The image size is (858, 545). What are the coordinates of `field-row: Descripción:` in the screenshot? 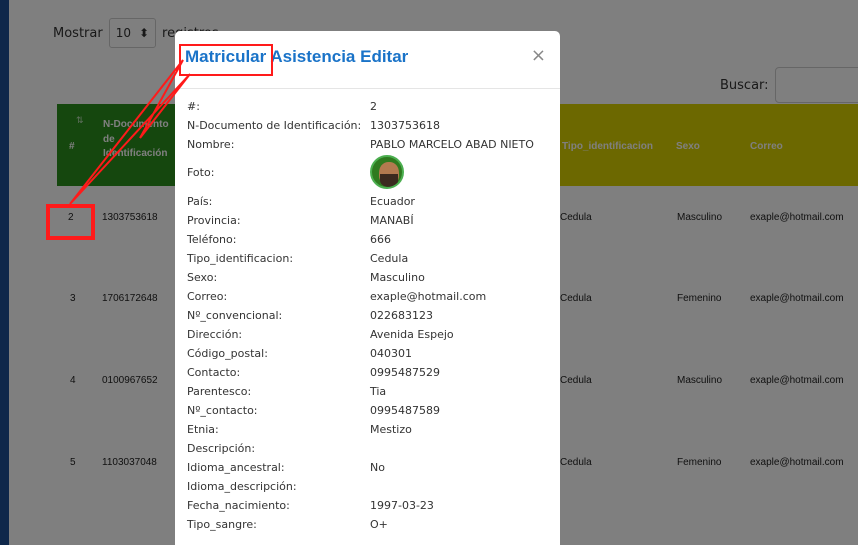 It's located at (221, 448).